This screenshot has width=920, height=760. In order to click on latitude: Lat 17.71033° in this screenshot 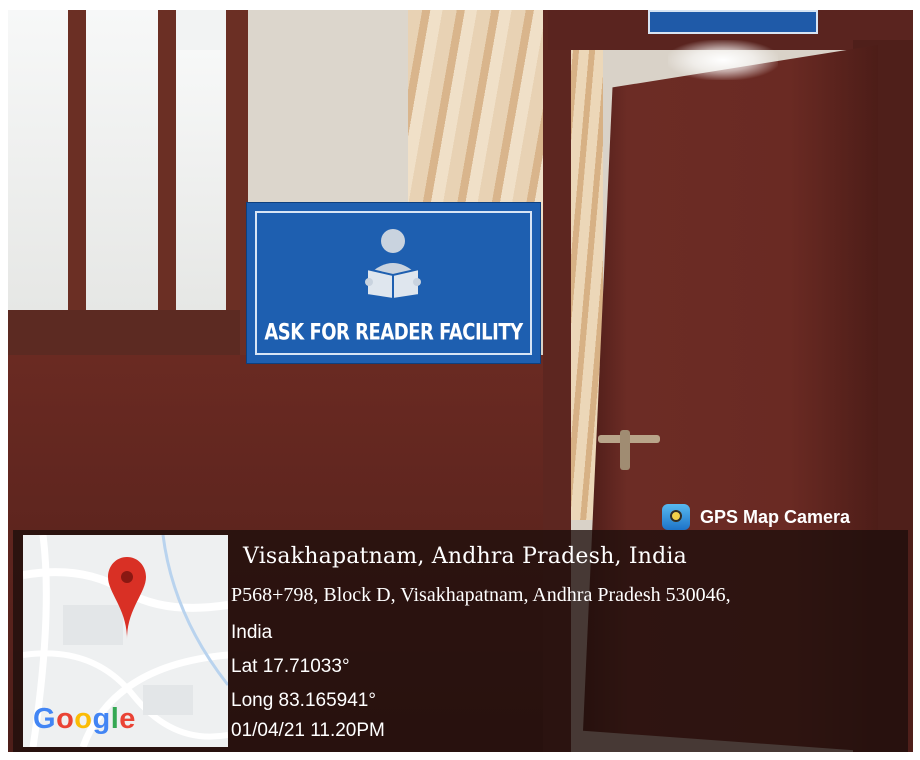, I will do `click(290, 666)`.